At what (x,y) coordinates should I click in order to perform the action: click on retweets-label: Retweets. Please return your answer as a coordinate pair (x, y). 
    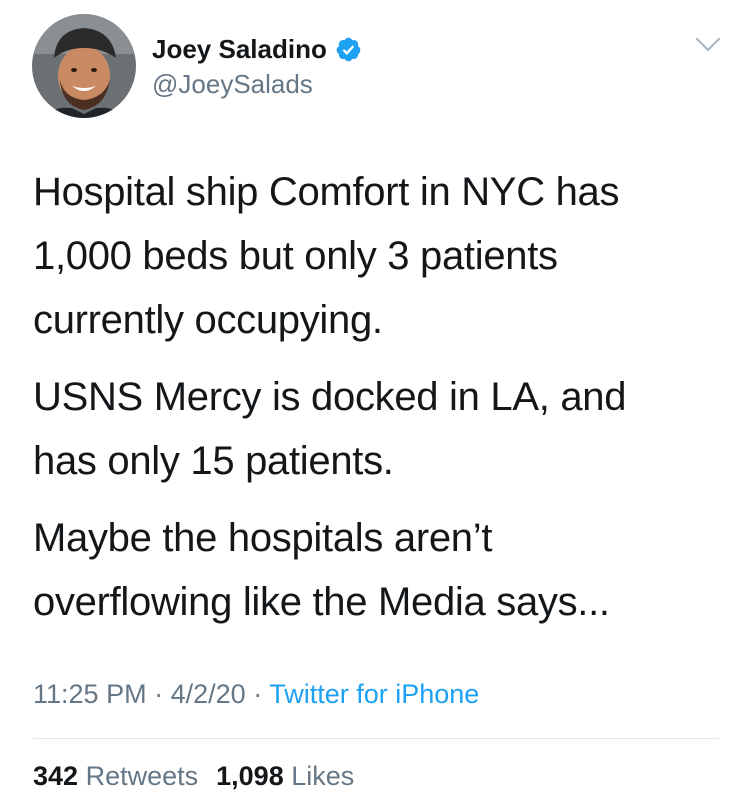
    Looking at the image, I should click on (142, 776).